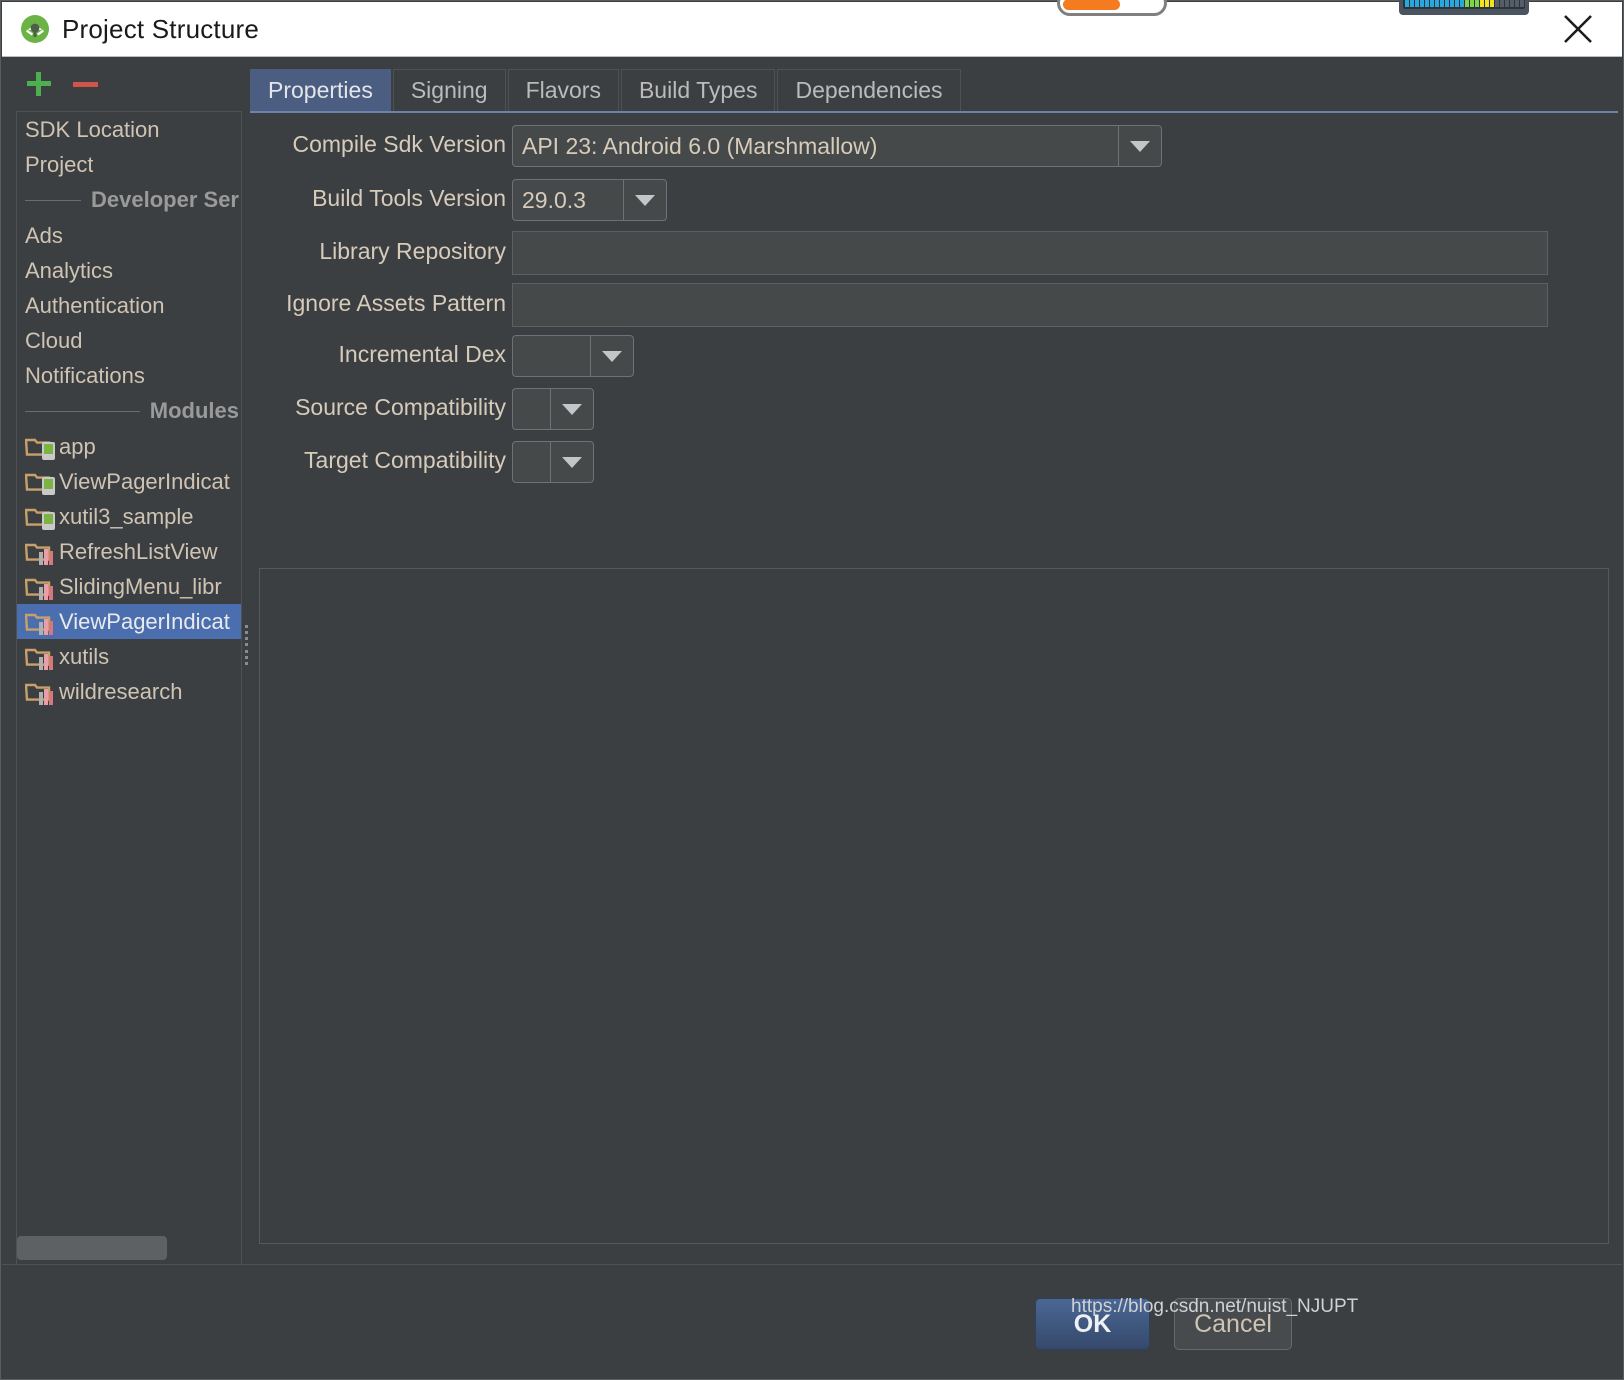 This screenshot has height=1380, width=1624. Describe the element at coordinates (138, 551) in the screenshot. I see `sidebar-item-label: RefreshListView` at that location.